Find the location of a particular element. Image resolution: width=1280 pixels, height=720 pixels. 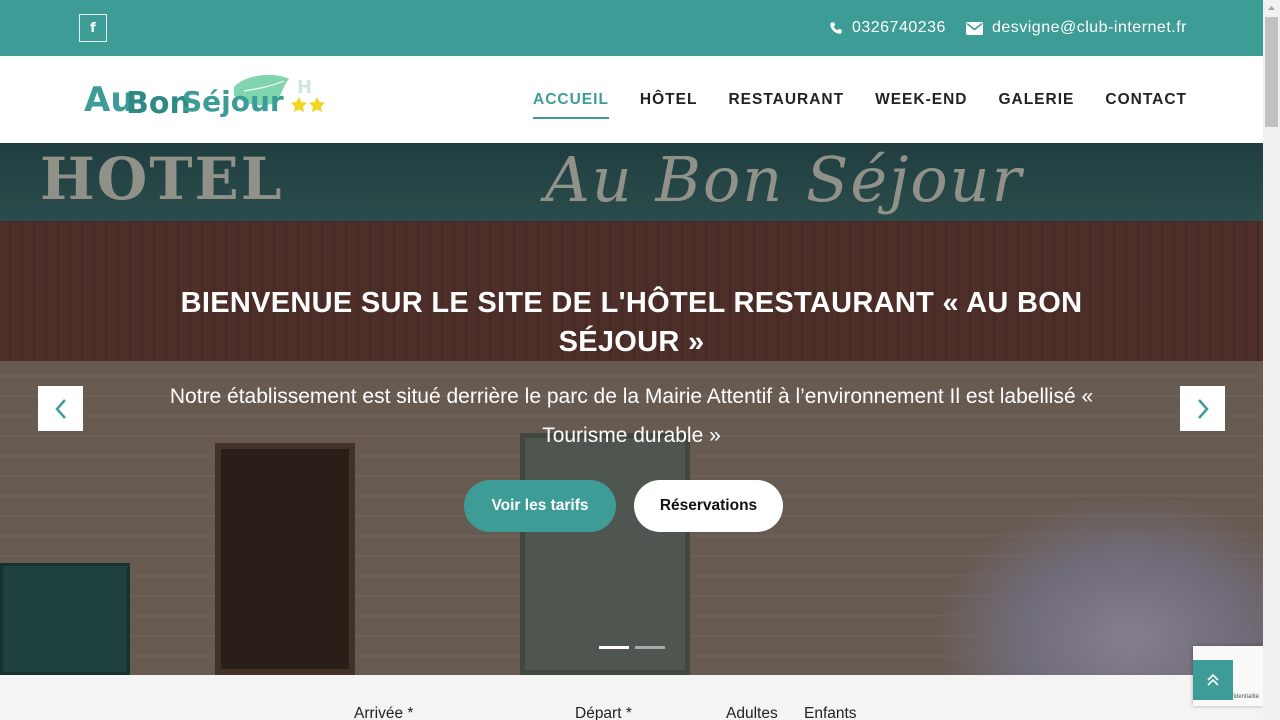

adults-label: Adultes is located at coordinates (752, 712).